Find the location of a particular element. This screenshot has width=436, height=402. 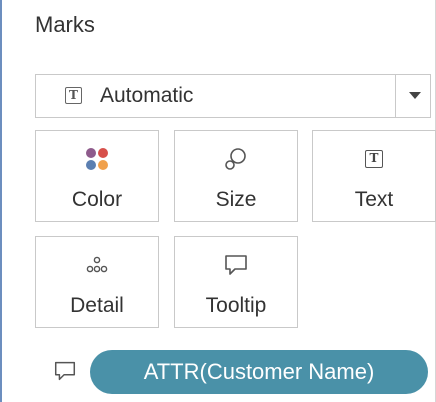

dropdown-separator is located at coordinates (395, 96).